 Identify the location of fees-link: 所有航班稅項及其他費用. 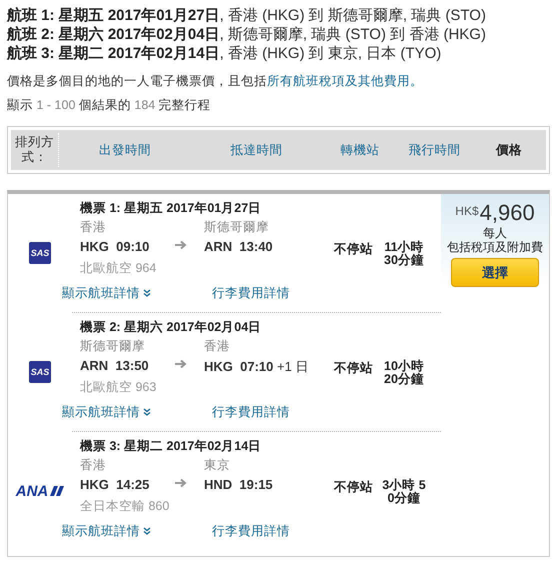
(338, 81).